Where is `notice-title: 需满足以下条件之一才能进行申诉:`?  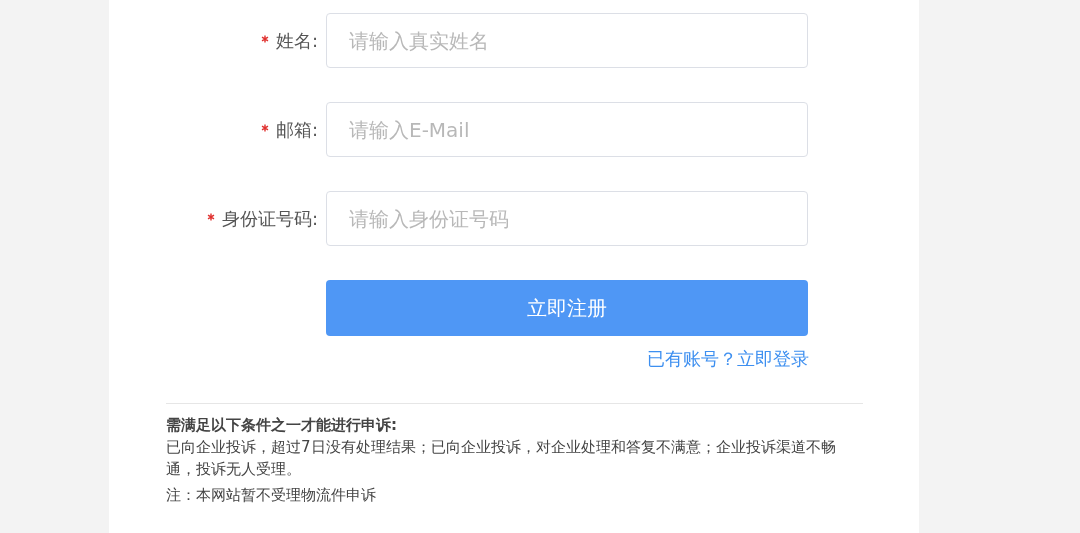 notice-title: 需满足以下条件之一才能进行申诉: is located at coordinates (282, 425).